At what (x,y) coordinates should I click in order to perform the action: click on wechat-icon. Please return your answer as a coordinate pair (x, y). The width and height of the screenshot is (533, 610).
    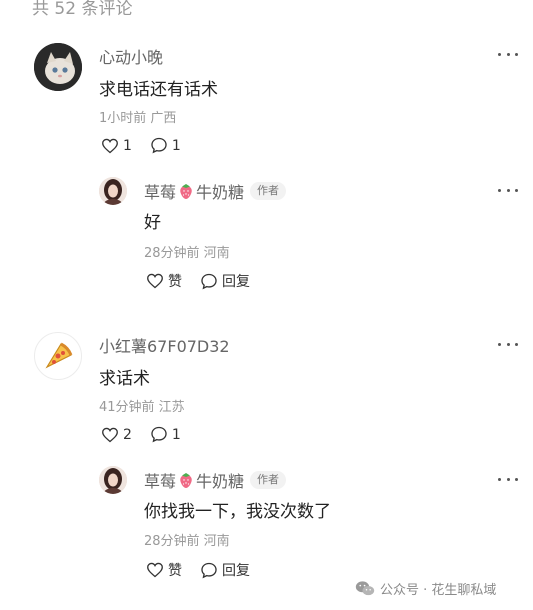
    Looking at the image, I should click on (365, 588).